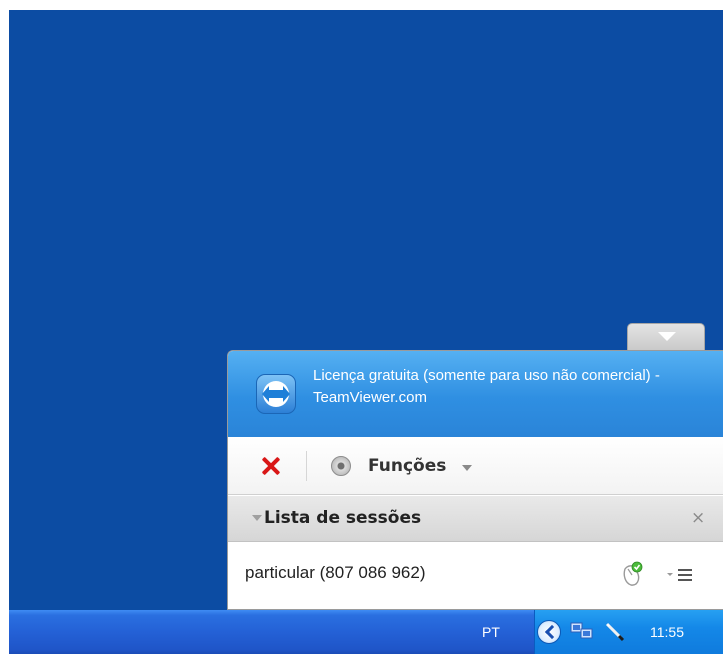 The width and height of the screenshot is (723, 663). I want to click on chevron-down-icon, so click(467, 468).